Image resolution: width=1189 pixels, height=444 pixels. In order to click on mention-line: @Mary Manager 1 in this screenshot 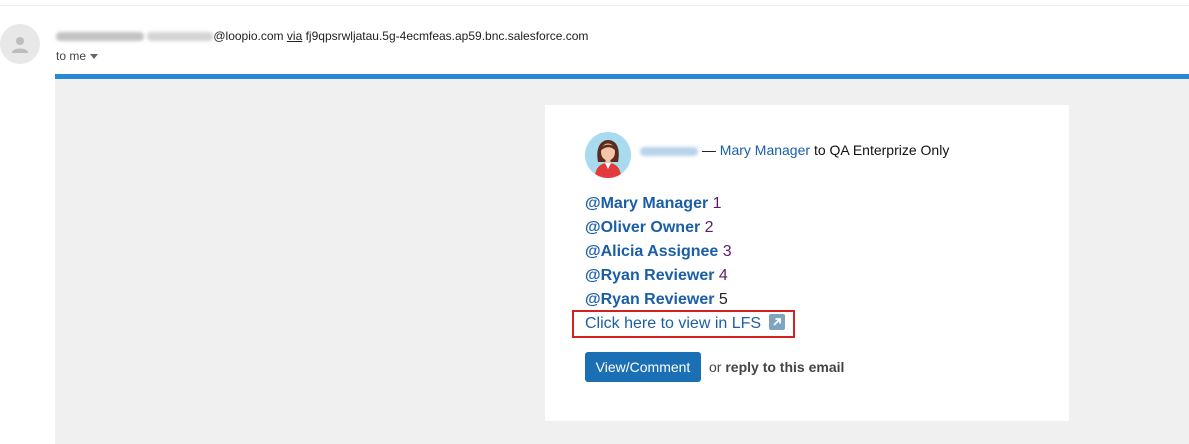, I will do `click(658, 204)`.